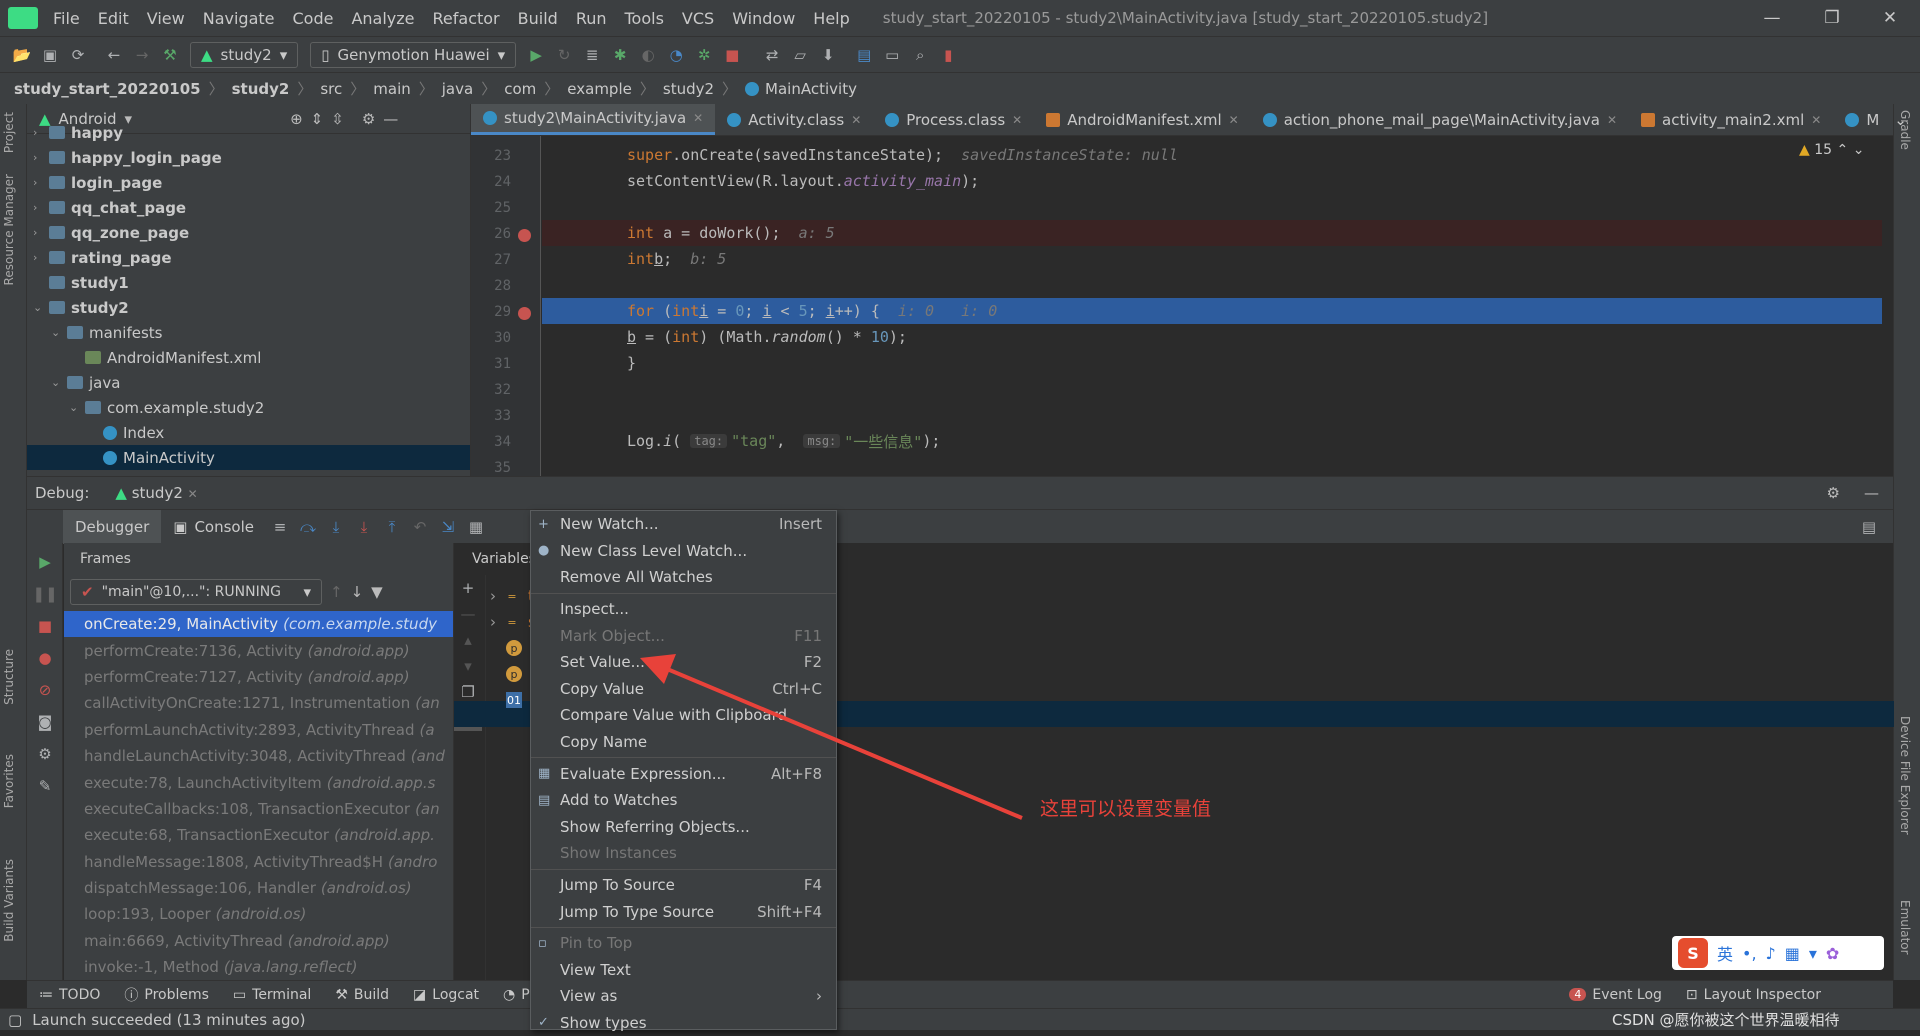 The height and width of the screenshot is (1036, 1920). I want to click on locate-icon: ⊕, so click(296, 119).